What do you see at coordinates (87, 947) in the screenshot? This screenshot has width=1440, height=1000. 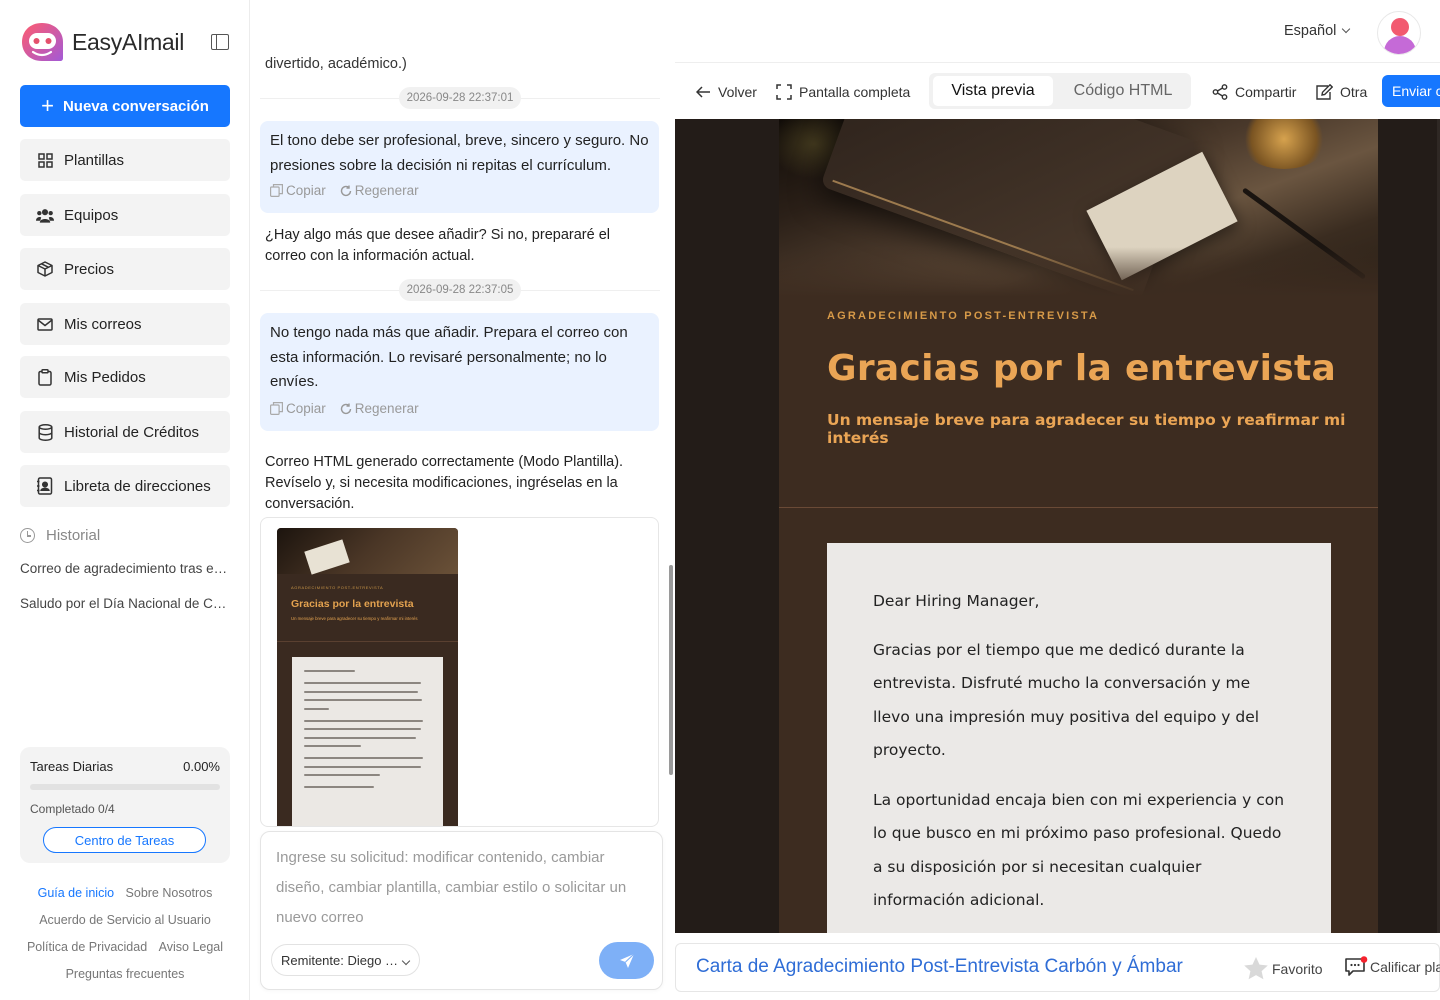 I see `privacy-link: Política de Privacidad` at bounding box center [87, 947].